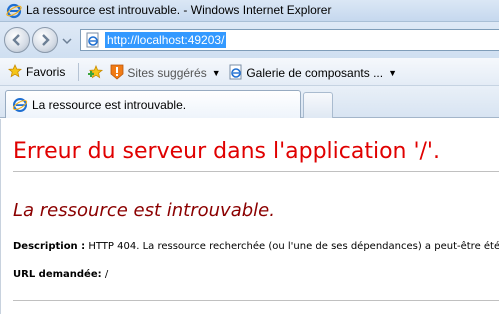 The height and width of the screenshot is (314, 499). I want to click on url-text: http://localhost:49203/, so click(166, 40).